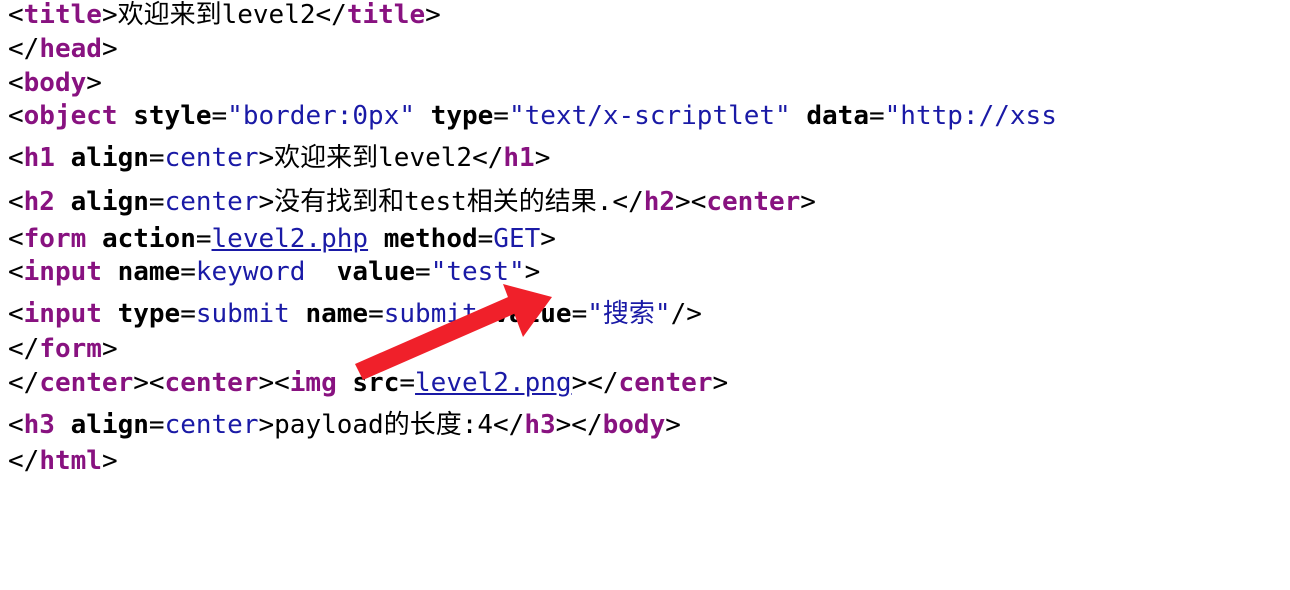 This screenshot has height=590, width=1290. Describe the element at coordinates (70, 461) in the screenshot. I see `tag-name: html` at that location.